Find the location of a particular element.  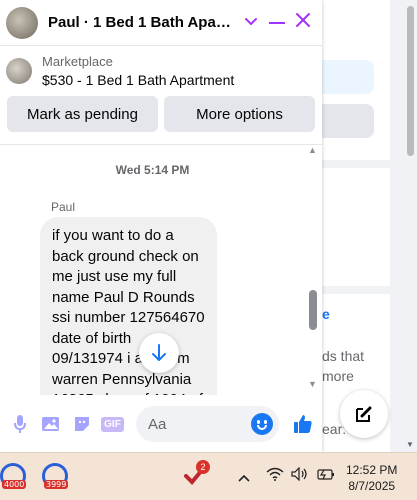

background-text: ds that is located at coordinates (343, 356).